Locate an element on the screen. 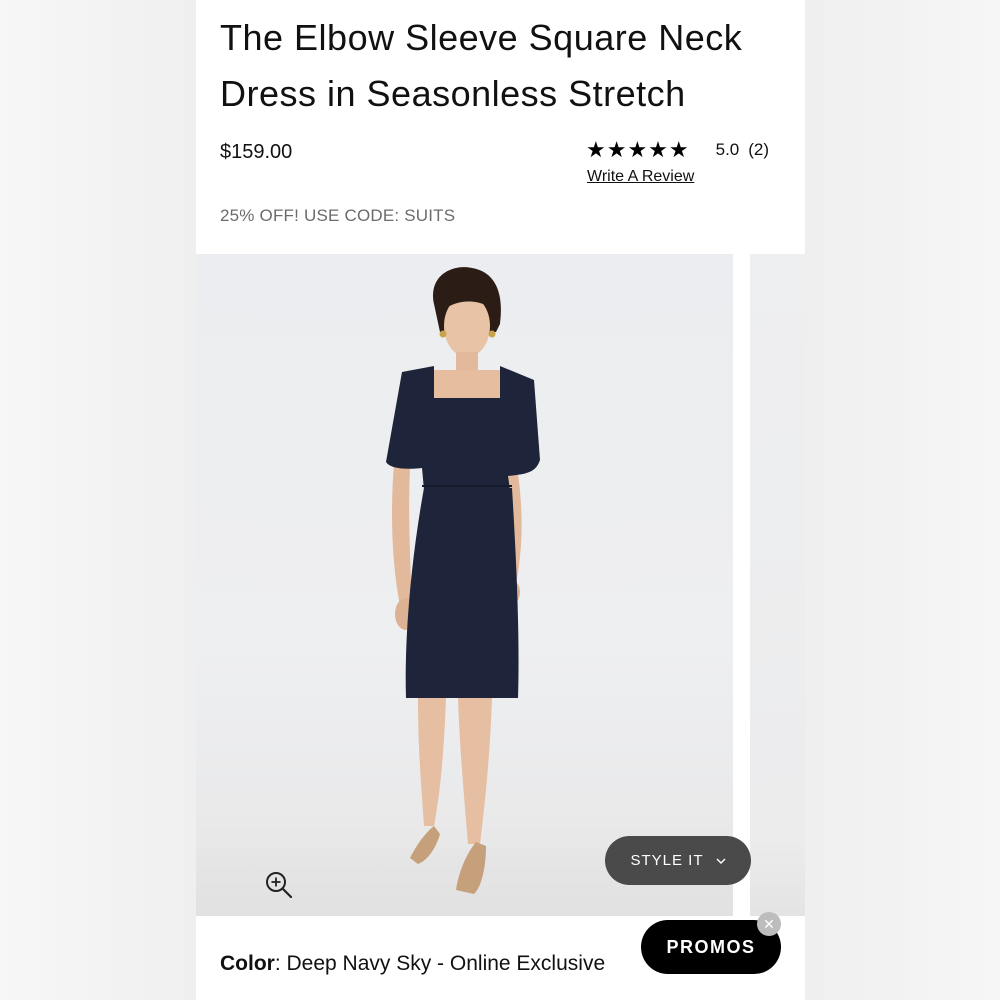 The image size is (1000, 1000). rating-value: 5.0 is located at coordinates (727, 149).